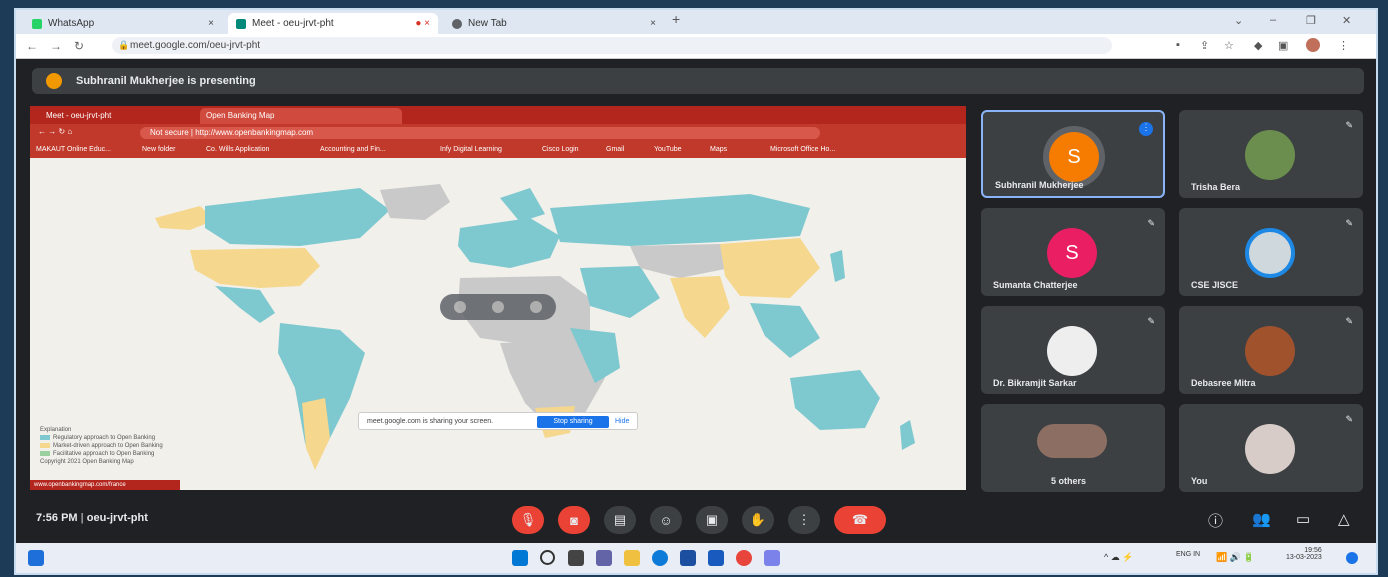  I want to click on tab-label: Meet - oeu-jrvt-pht, so click(293, 23).